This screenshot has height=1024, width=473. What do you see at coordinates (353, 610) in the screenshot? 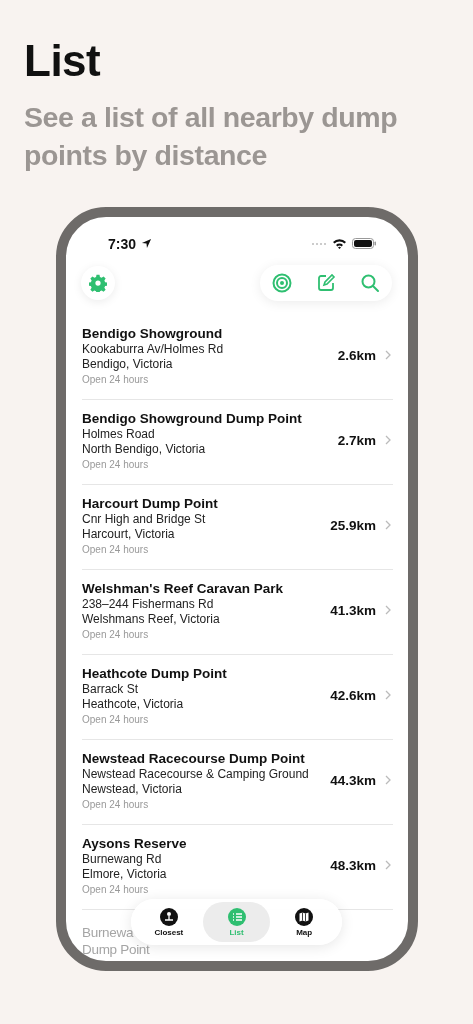
I see `place-distance: 41.3km` at bounding box center [353, 610].